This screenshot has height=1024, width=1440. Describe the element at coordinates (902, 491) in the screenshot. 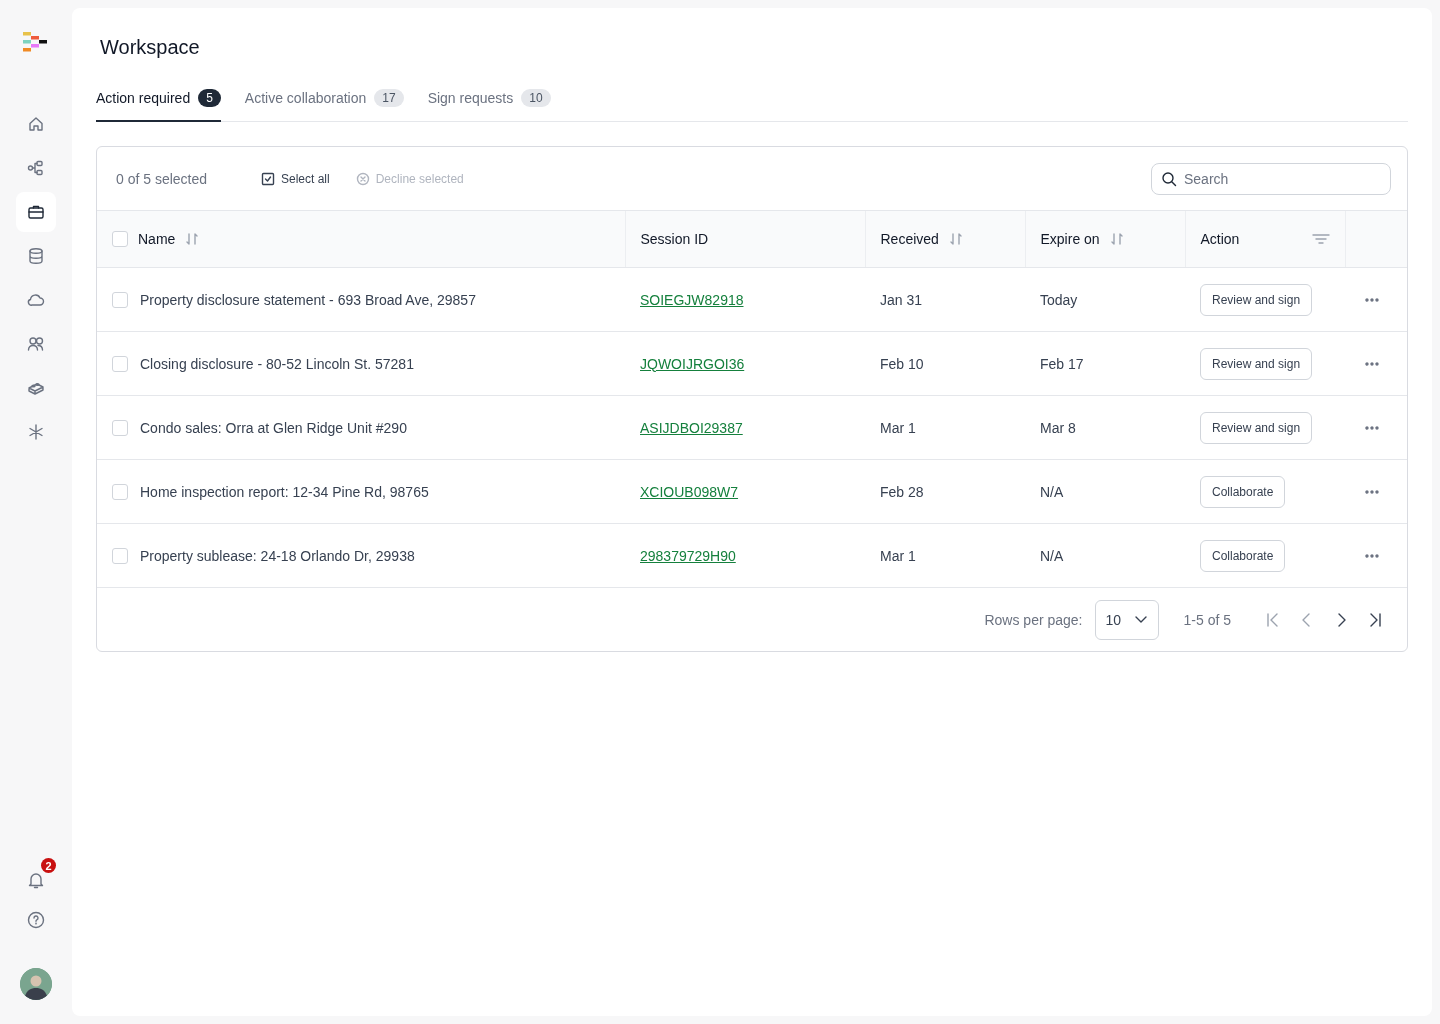

I see `received-date: Feb 28` at that location.